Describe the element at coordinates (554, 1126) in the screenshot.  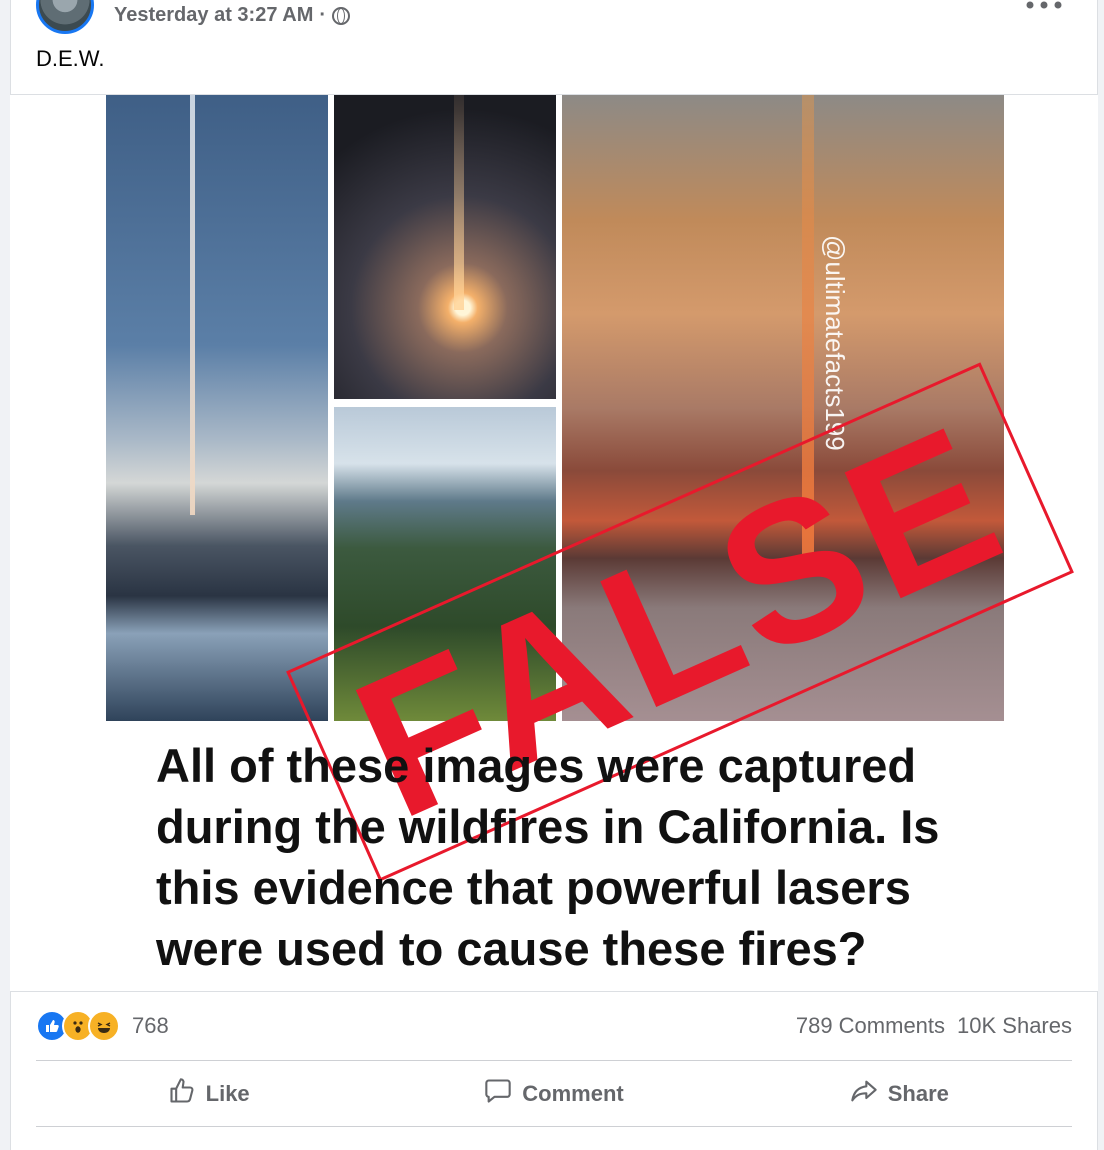
I see `bottom-divider` at that location.